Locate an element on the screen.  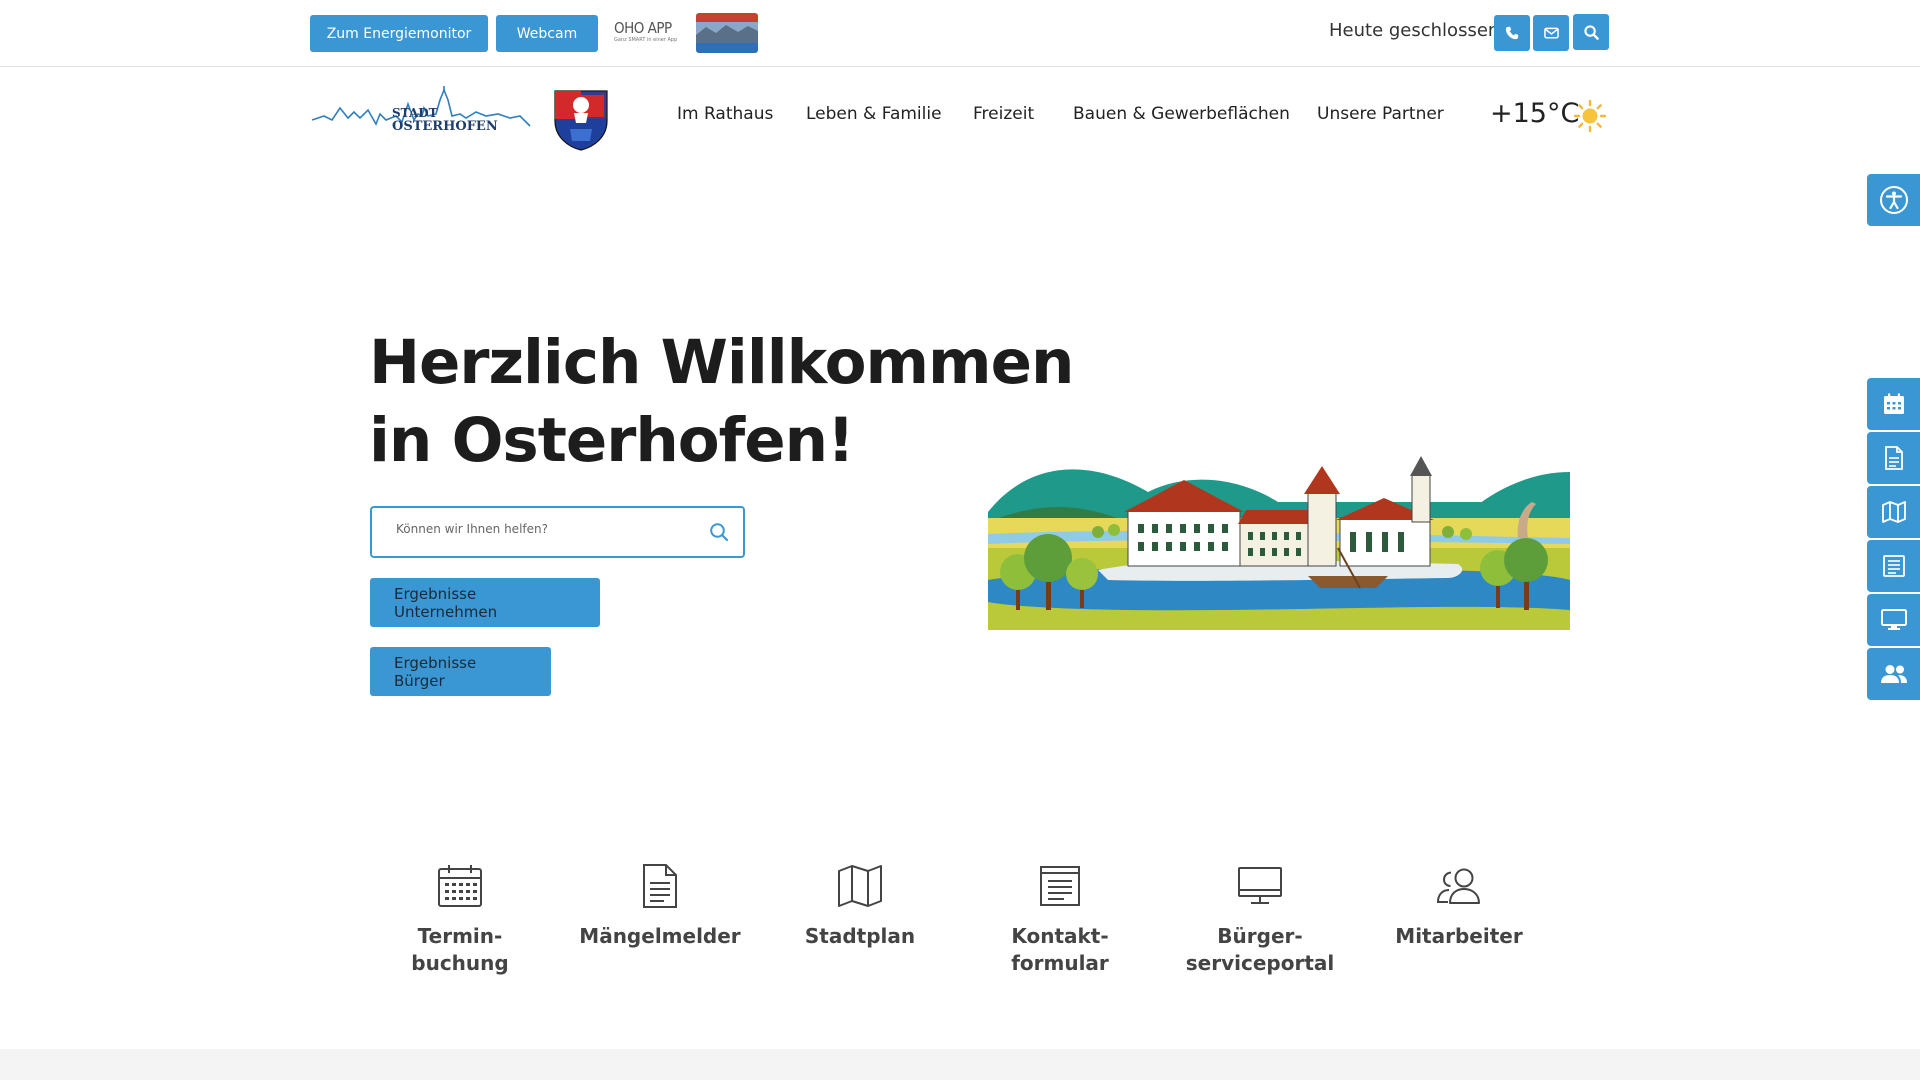
coat-of-arms-logo is located at coordinates (581, 120).